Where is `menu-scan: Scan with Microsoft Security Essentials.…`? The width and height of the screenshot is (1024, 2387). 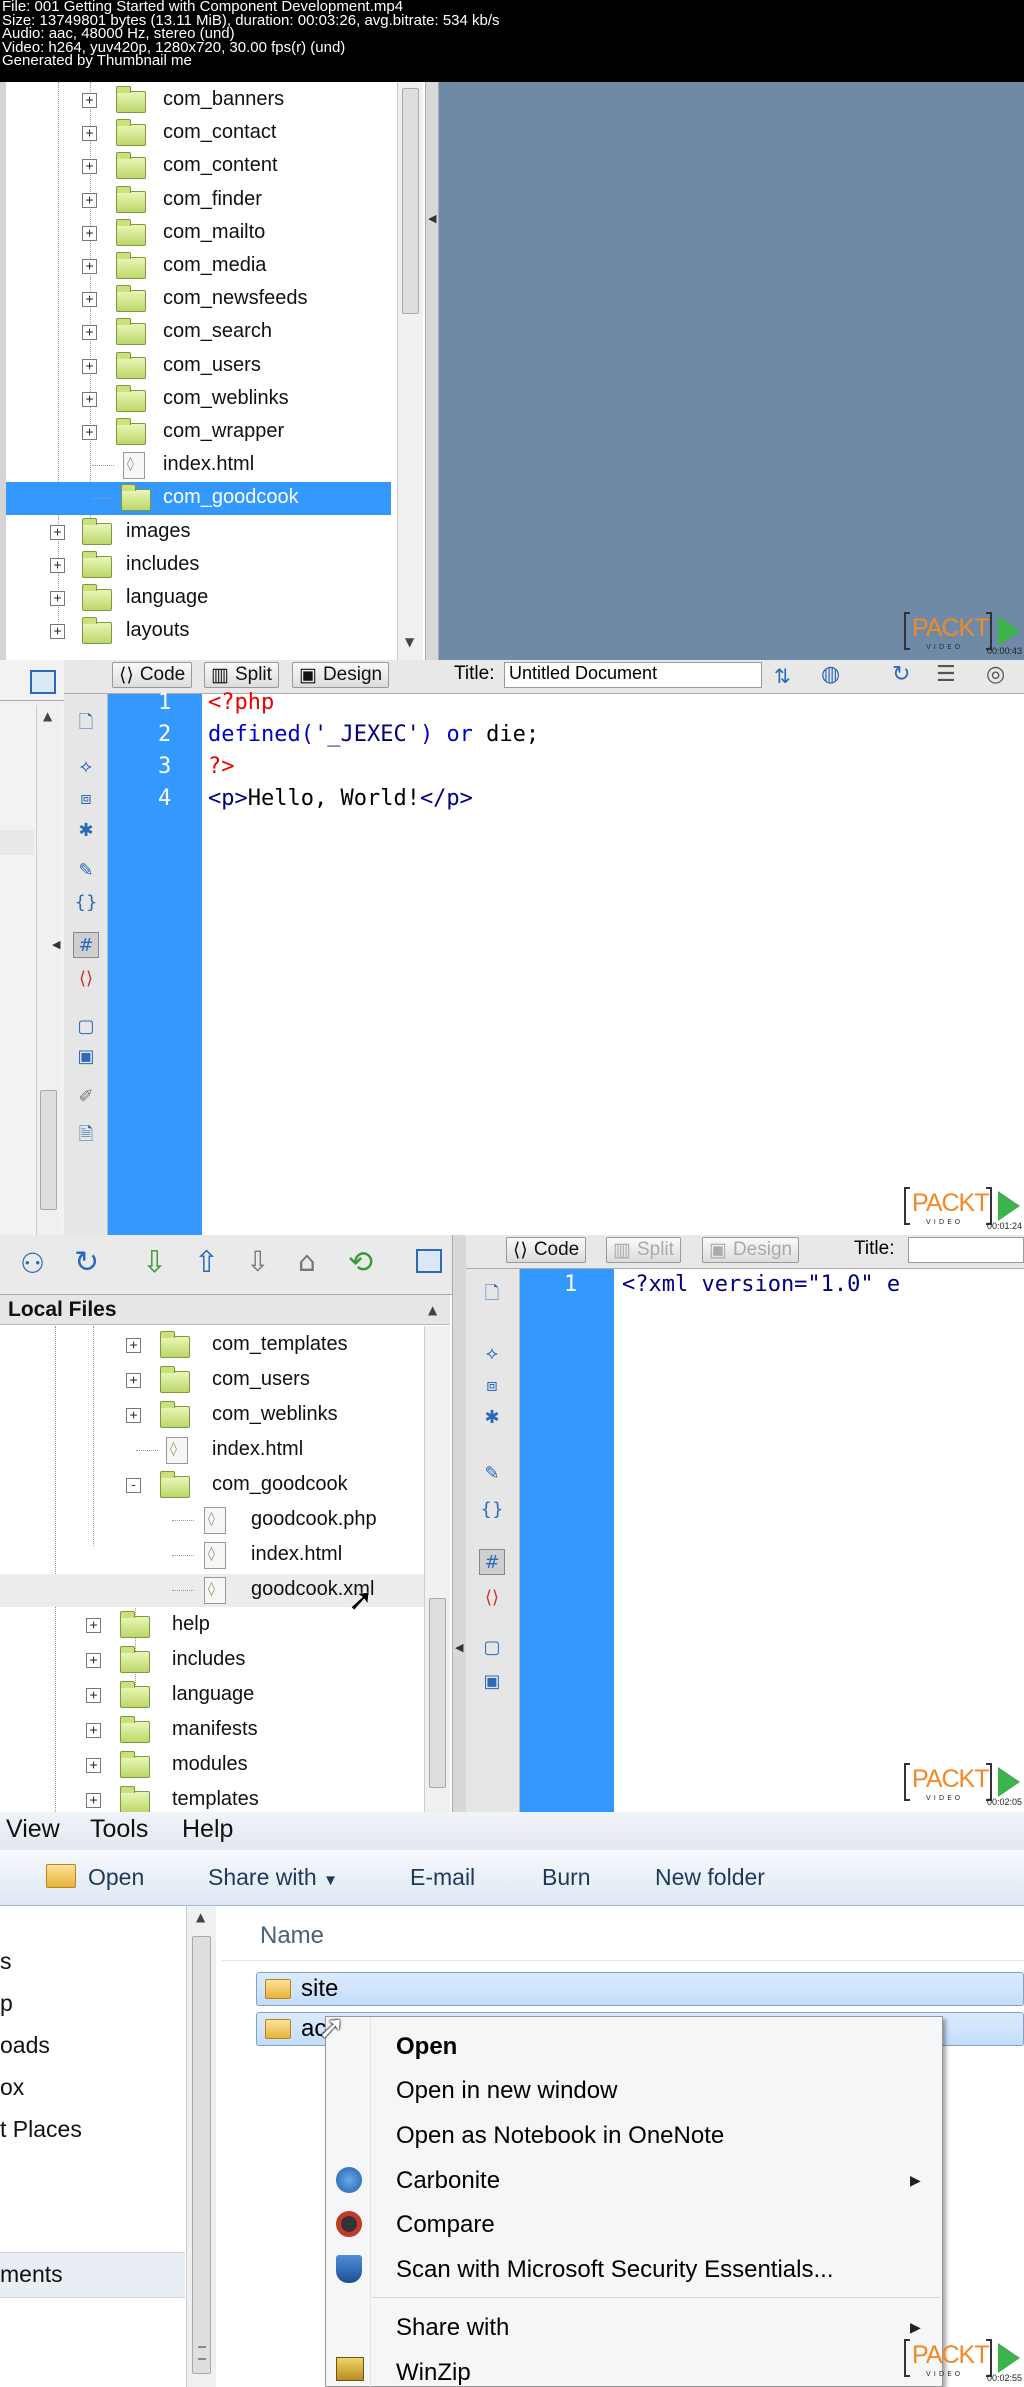 menu-scan: Scan with Microsoft Security Essentials.… is located at coordinates (614, 2270).